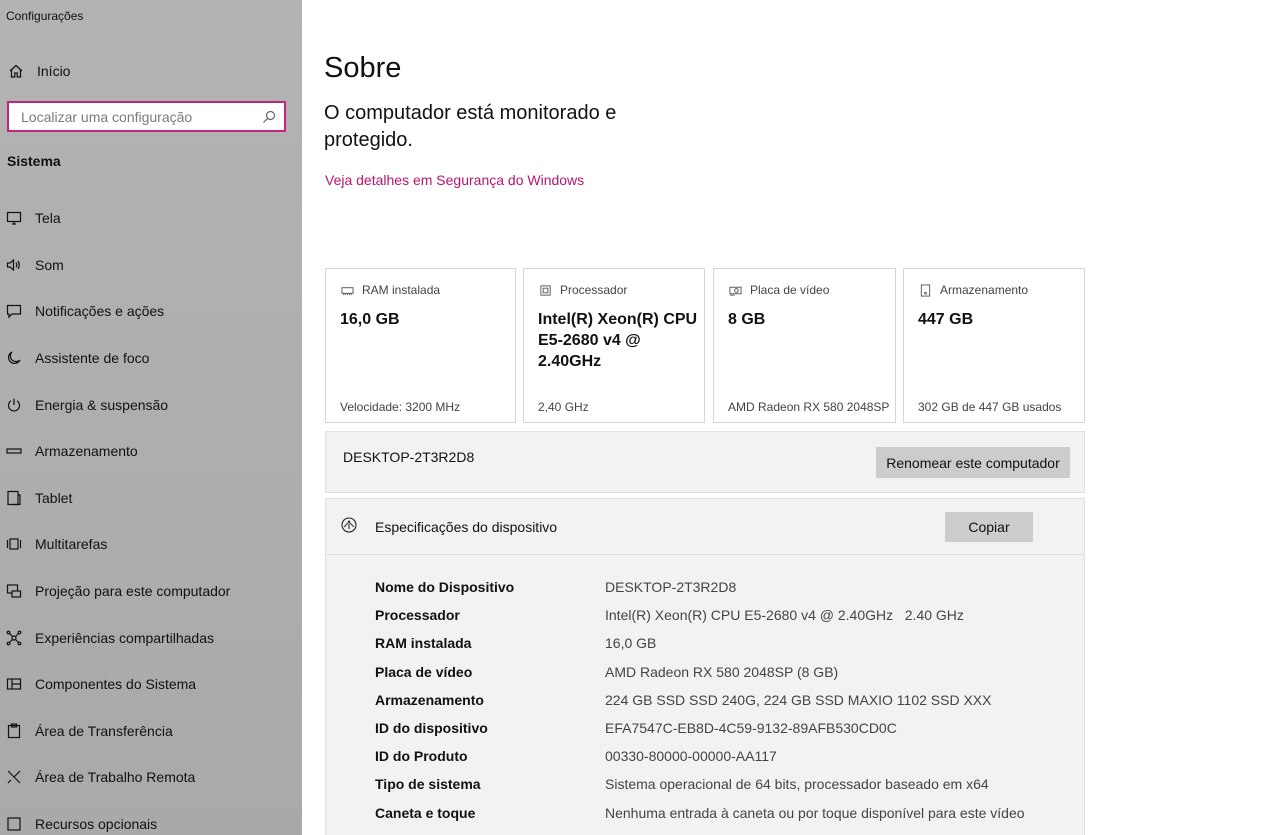 This screenshot has width=1280, height=835. What do you see at coordinates (631, 643) in the screenshot?
I see `spec-value: 16,0 GB` at bounding box center [631, 643].